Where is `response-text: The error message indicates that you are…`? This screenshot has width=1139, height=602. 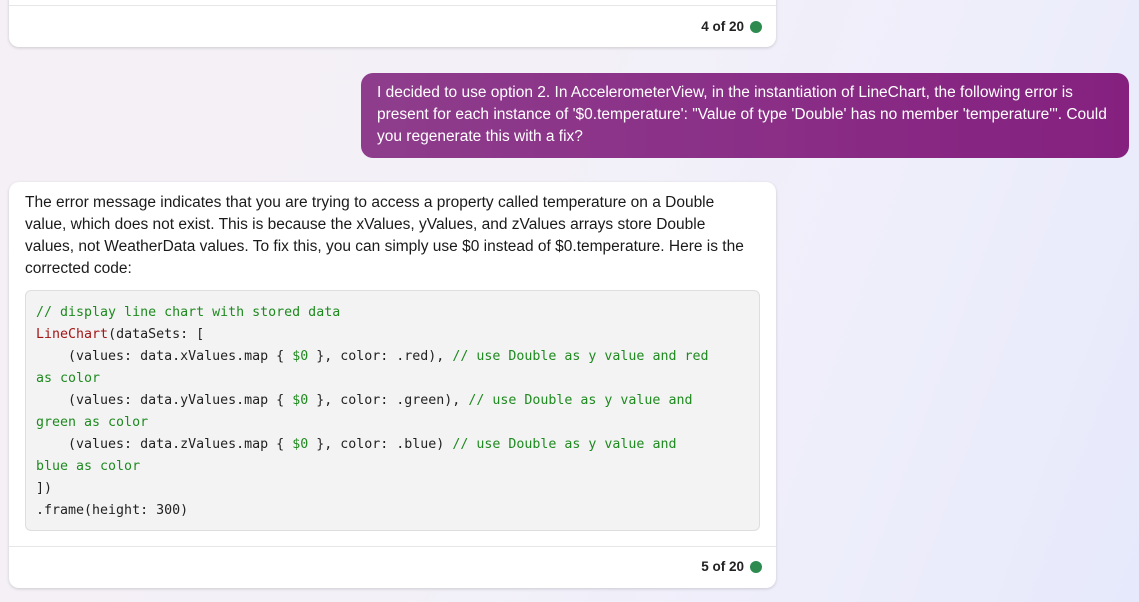
response-text: The error message indicates that you are… is located at coordinates (384, 235).